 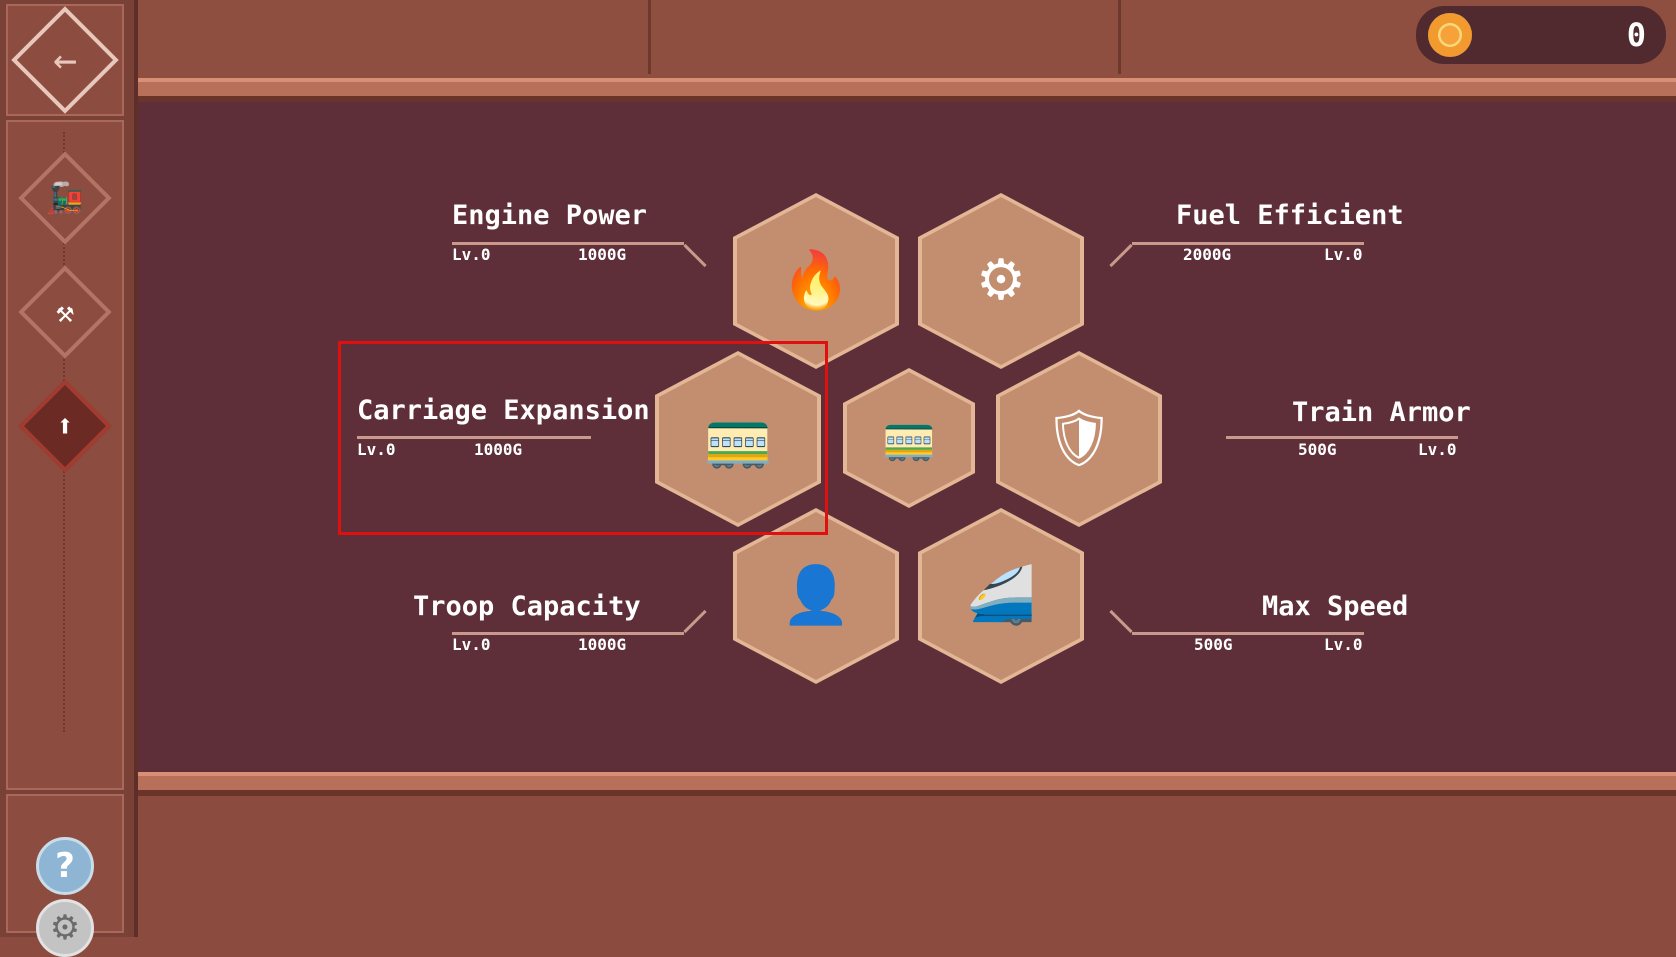 I want to click on nav-train-button: 🚂, so click(x=65, y=198).